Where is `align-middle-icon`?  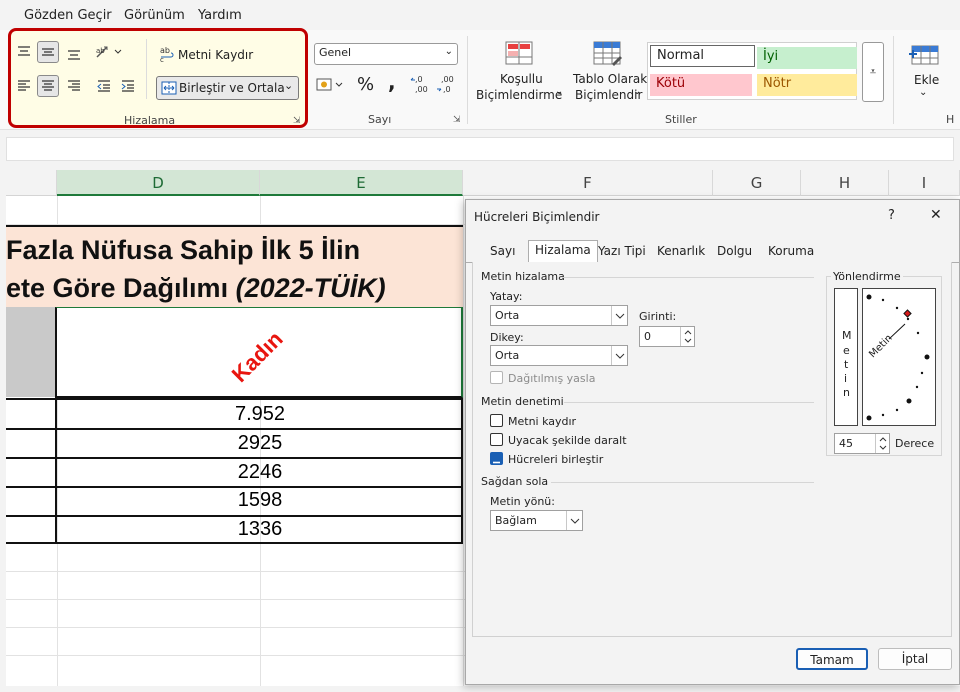 align-middle-icon is located at coordinates (48, 52).